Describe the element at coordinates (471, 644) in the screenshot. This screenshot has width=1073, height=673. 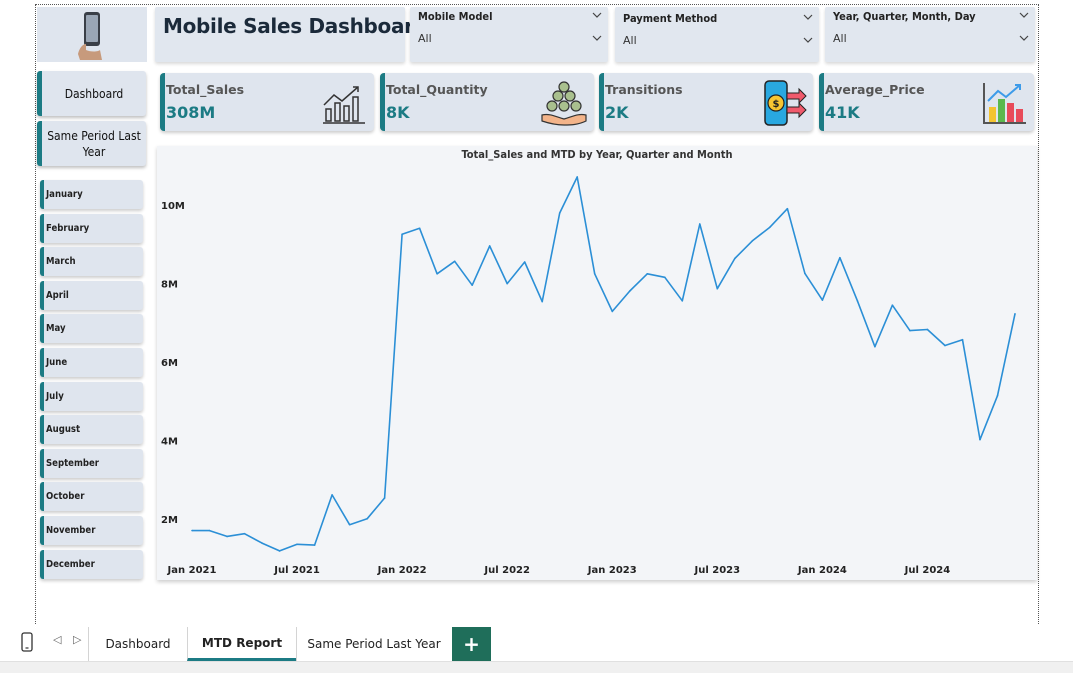
I see `add-page-button: +` at that location.